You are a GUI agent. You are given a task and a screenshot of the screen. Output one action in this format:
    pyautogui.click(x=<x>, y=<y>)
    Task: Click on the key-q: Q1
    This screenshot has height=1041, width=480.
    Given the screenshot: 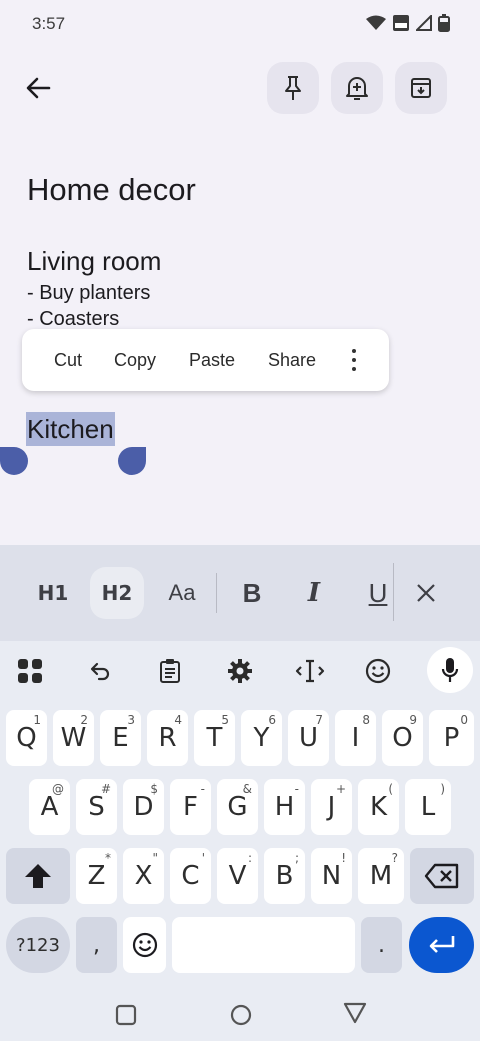 What is the action you would take?
    pyautogui.click(x=26, y=738)
    